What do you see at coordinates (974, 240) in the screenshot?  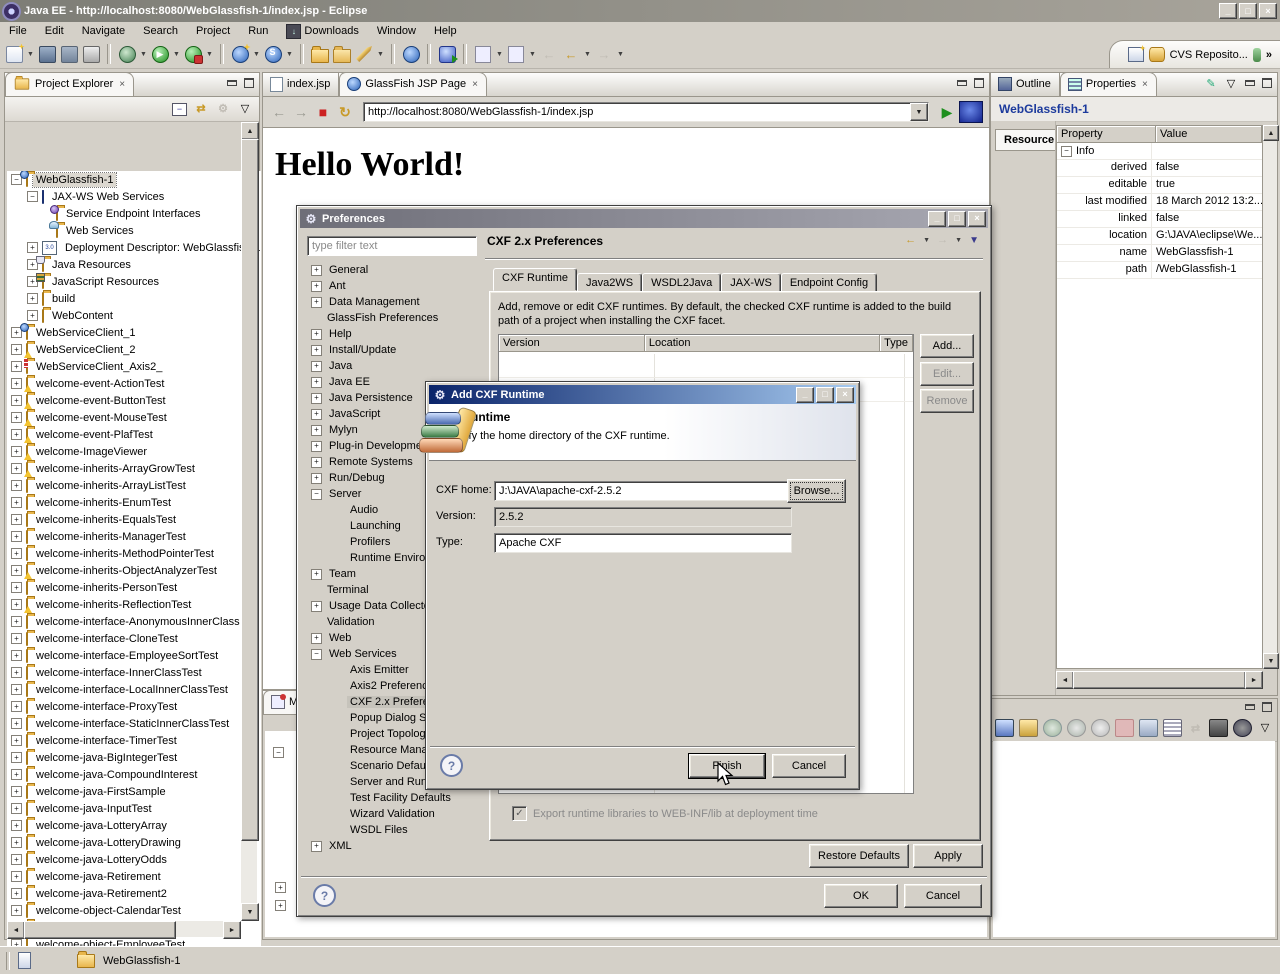 I see `pref-view-menu: ▼` at bounding box center [974, 240].